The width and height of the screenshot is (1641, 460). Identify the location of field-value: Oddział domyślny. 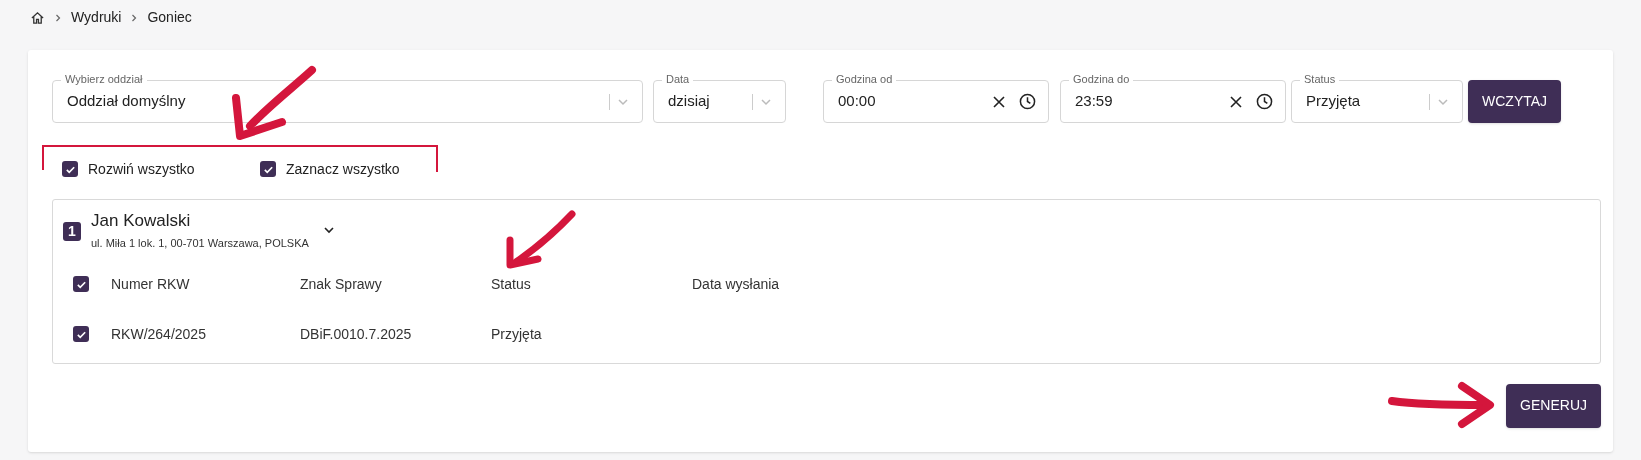
(127, 101).